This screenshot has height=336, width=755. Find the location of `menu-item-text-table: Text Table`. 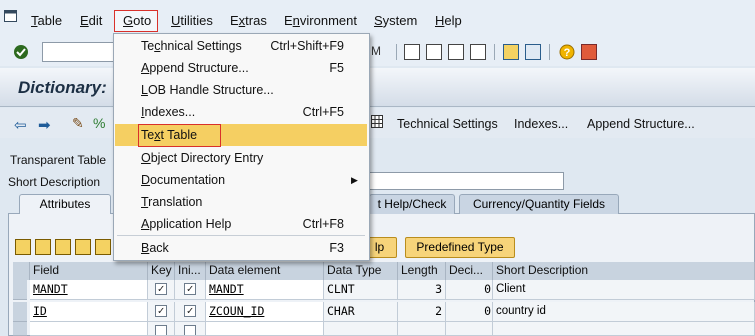

menu-item-text-table: Text Table is located at coordinates (169, 135).